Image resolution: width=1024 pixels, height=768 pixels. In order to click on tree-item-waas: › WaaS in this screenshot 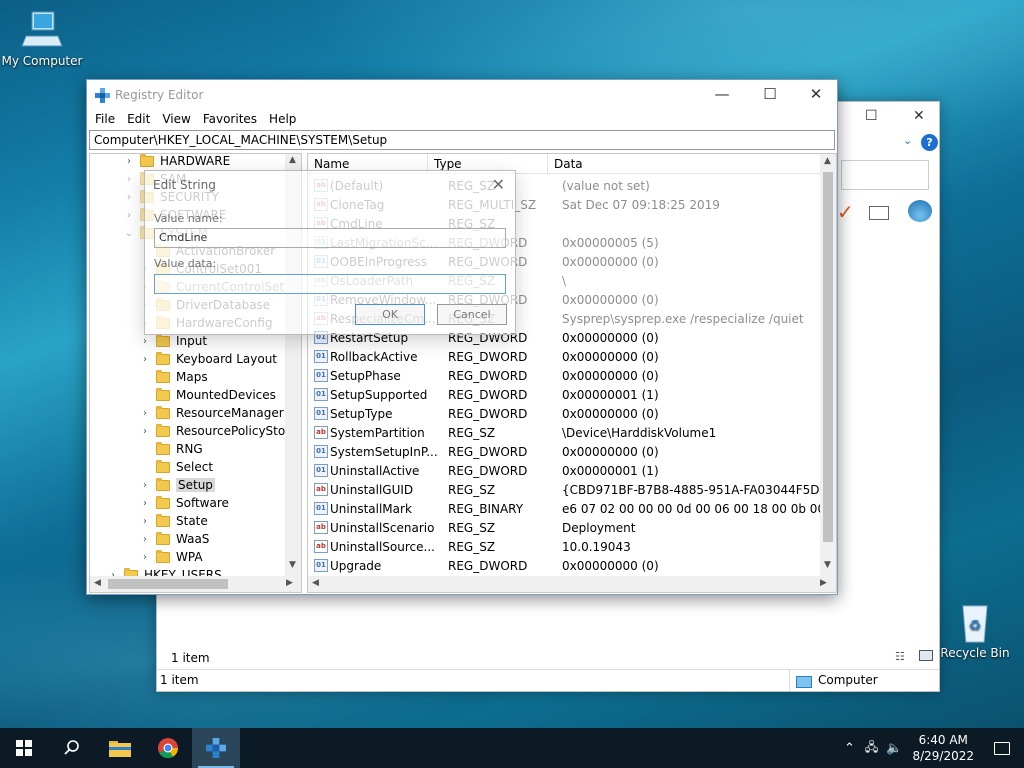, I will do `click(174, 539)`.